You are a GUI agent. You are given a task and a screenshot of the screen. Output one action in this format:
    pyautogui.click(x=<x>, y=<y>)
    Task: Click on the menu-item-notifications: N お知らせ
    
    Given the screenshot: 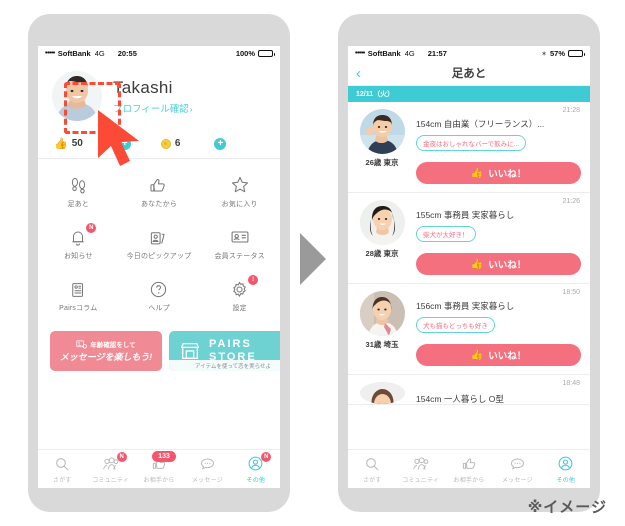 What is the action you would take?
    pyautogui.click(x=78, y=243)
    